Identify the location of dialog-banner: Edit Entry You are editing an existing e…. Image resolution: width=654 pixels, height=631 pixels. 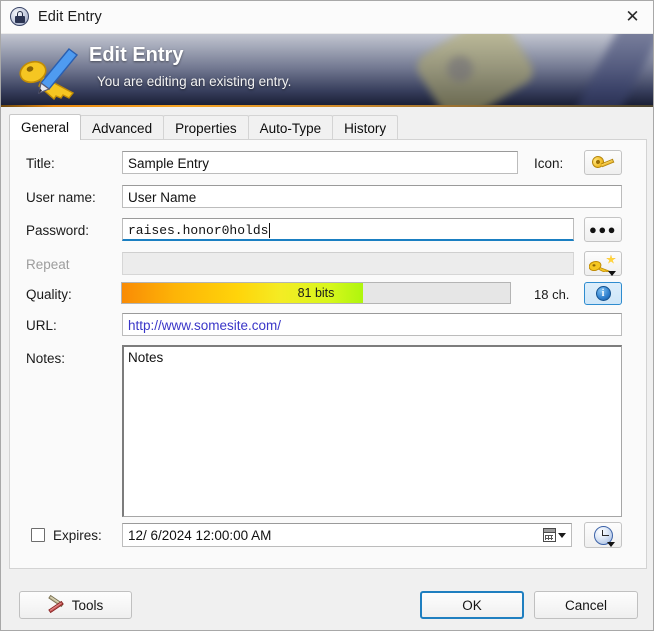
(327, 70).